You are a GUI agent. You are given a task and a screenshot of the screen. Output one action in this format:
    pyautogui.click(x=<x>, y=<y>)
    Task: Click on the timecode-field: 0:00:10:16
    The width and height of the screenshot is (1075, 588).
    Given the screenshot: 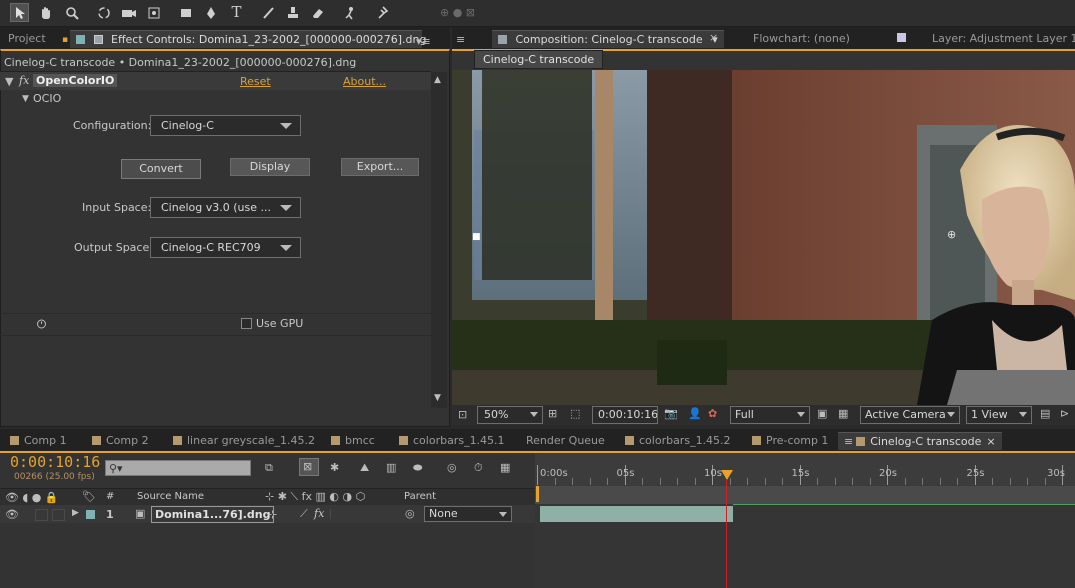 What is the action you would take?
    pyautogui.click(x=625, y=415)
    